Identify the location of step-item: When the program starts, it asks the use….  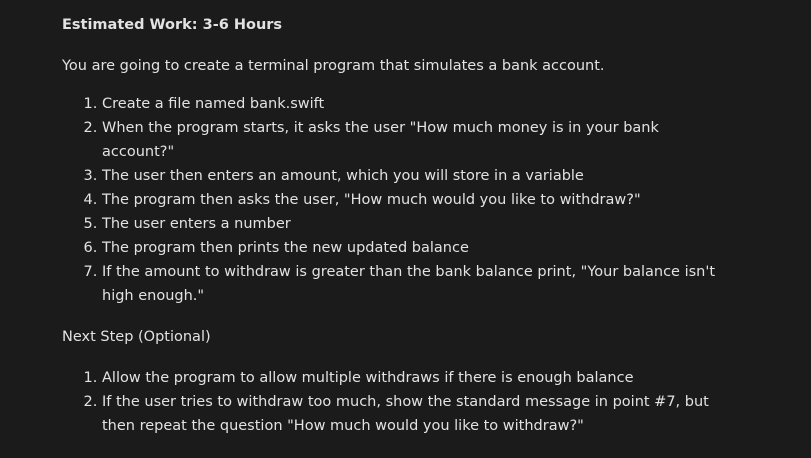
(422, 140).